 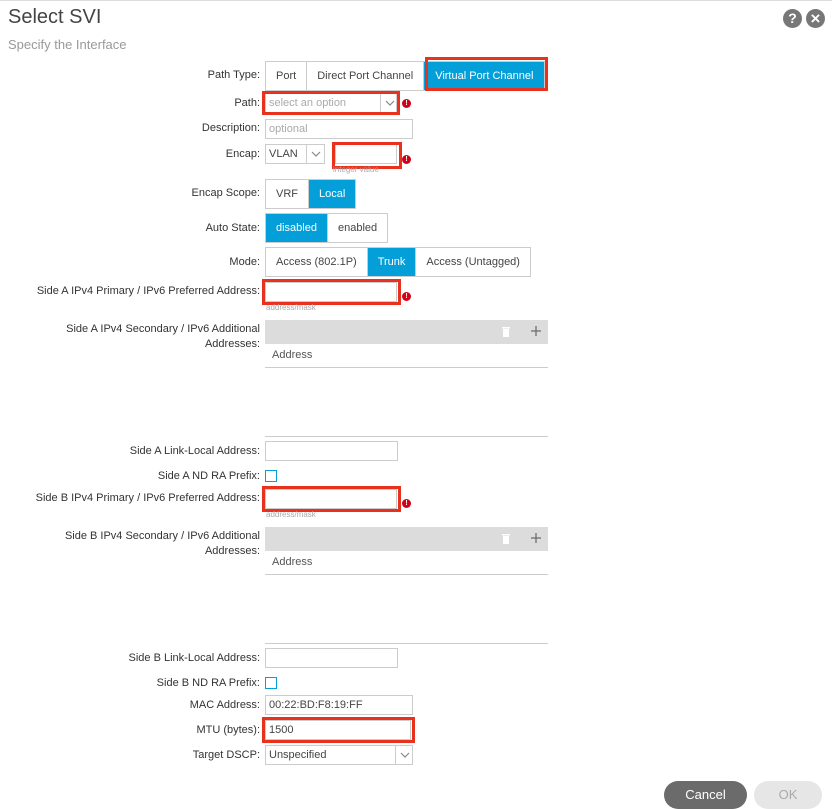 I want to click on dialog-title: Select SVI, so click(x=55, y=17).